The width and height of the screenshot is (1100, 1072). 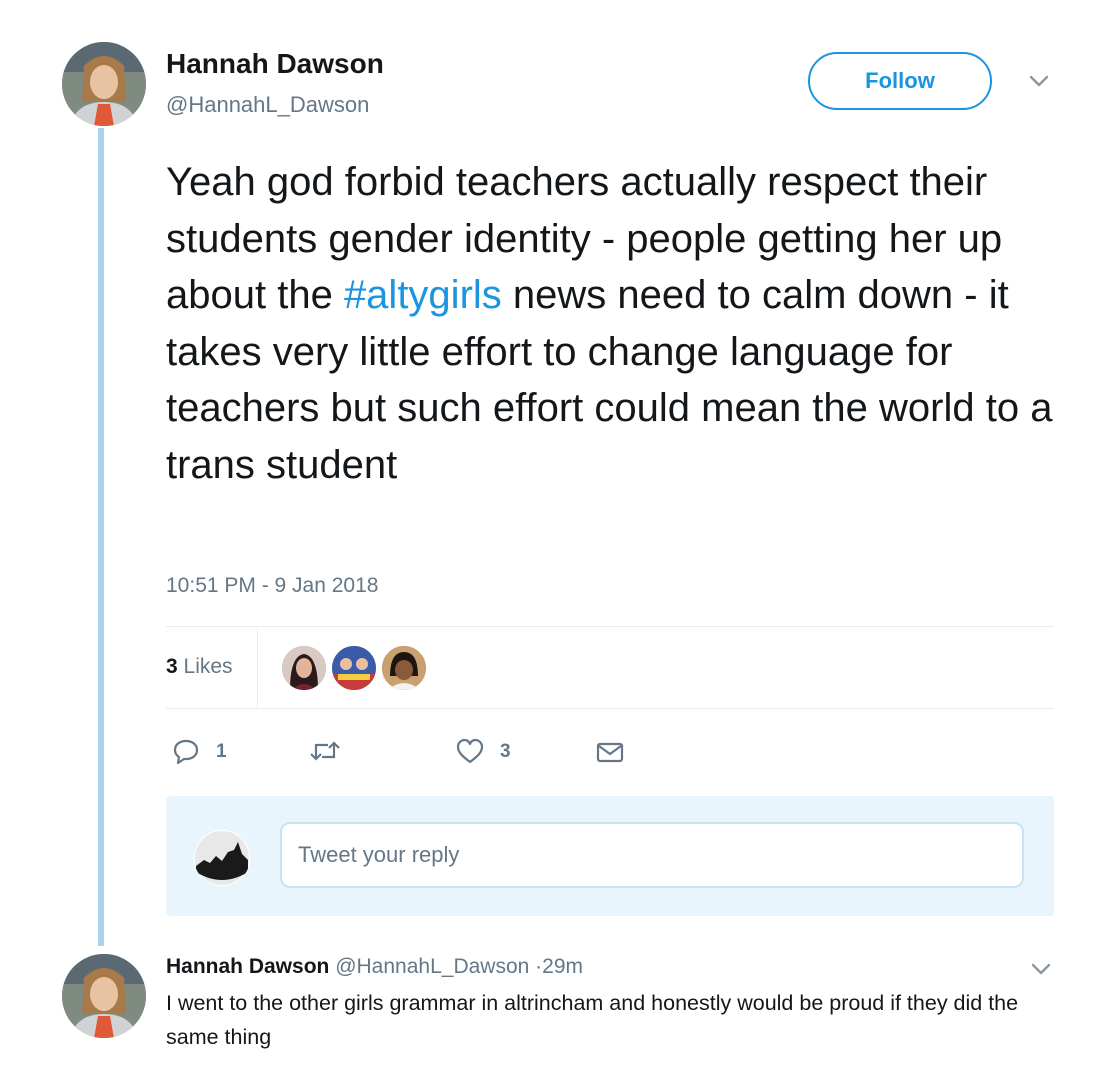 I want to click on reply-header: Hannah Dawson @HannahL_Dawson ·29m, so click(x=374, y=967).